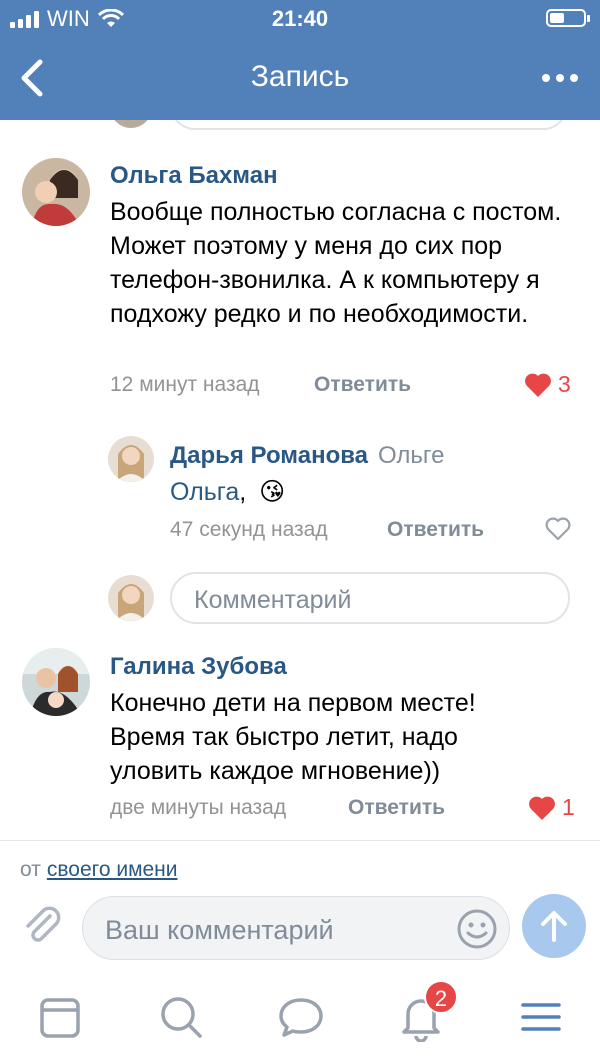 The height and width of the screenshot is (1063, 600). Describe the element at coordinates (194, 176) in the screenshot. I see `comment-author: Ольга Бахман` at that location.